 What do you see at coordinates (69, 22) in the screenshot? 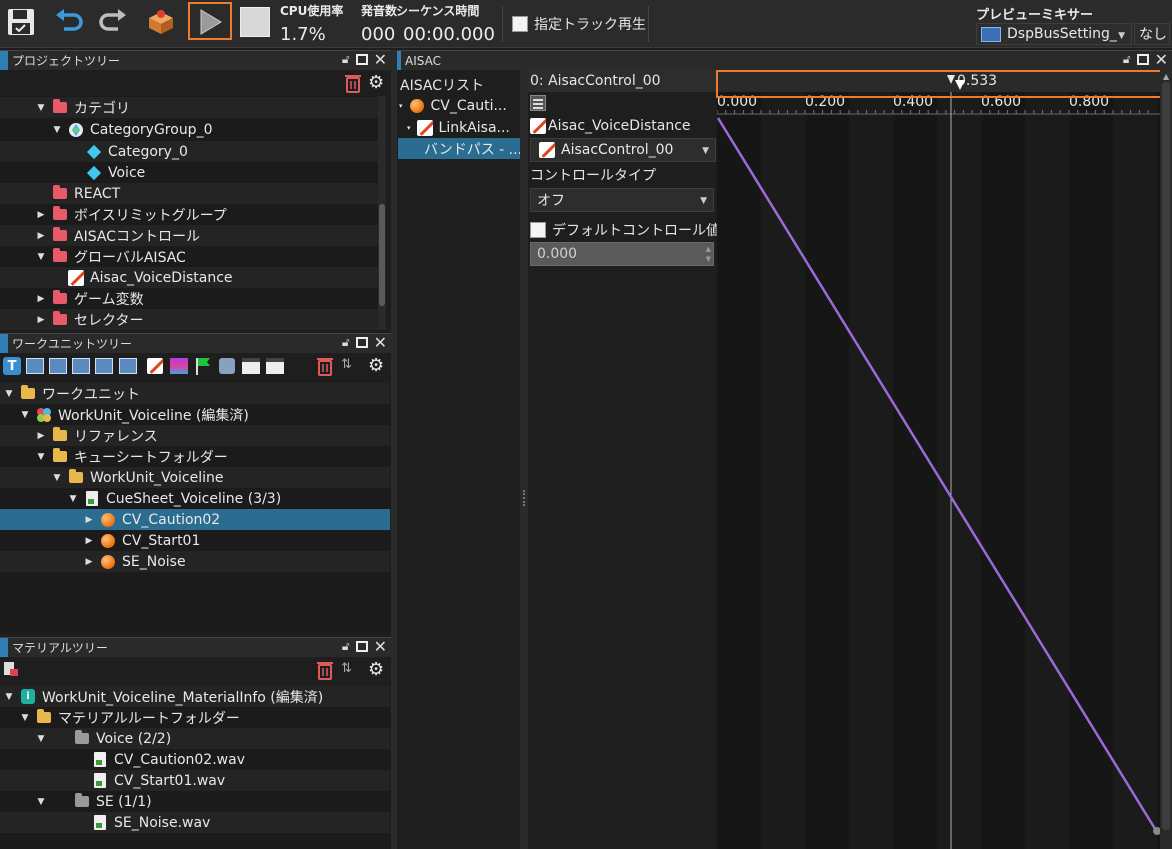
I see `undo-icon` at bounding box center [69, 22].